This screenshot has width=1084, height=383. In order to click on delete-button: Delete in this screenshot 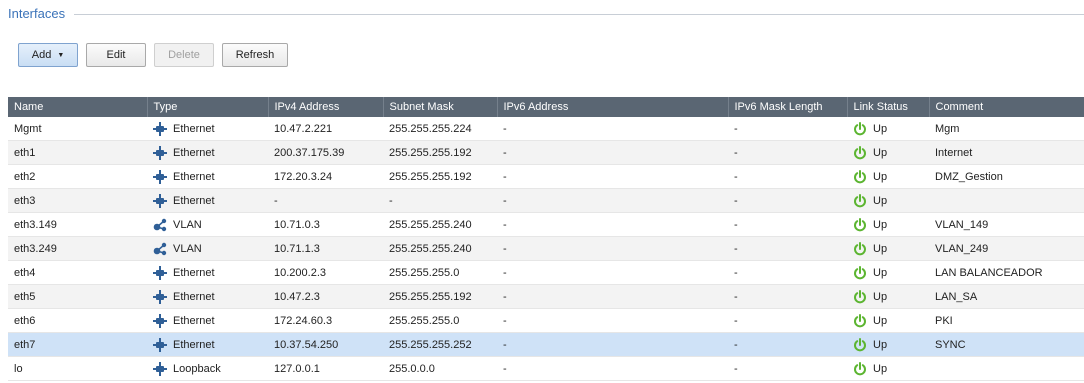, I will do `click(184, 55)`.